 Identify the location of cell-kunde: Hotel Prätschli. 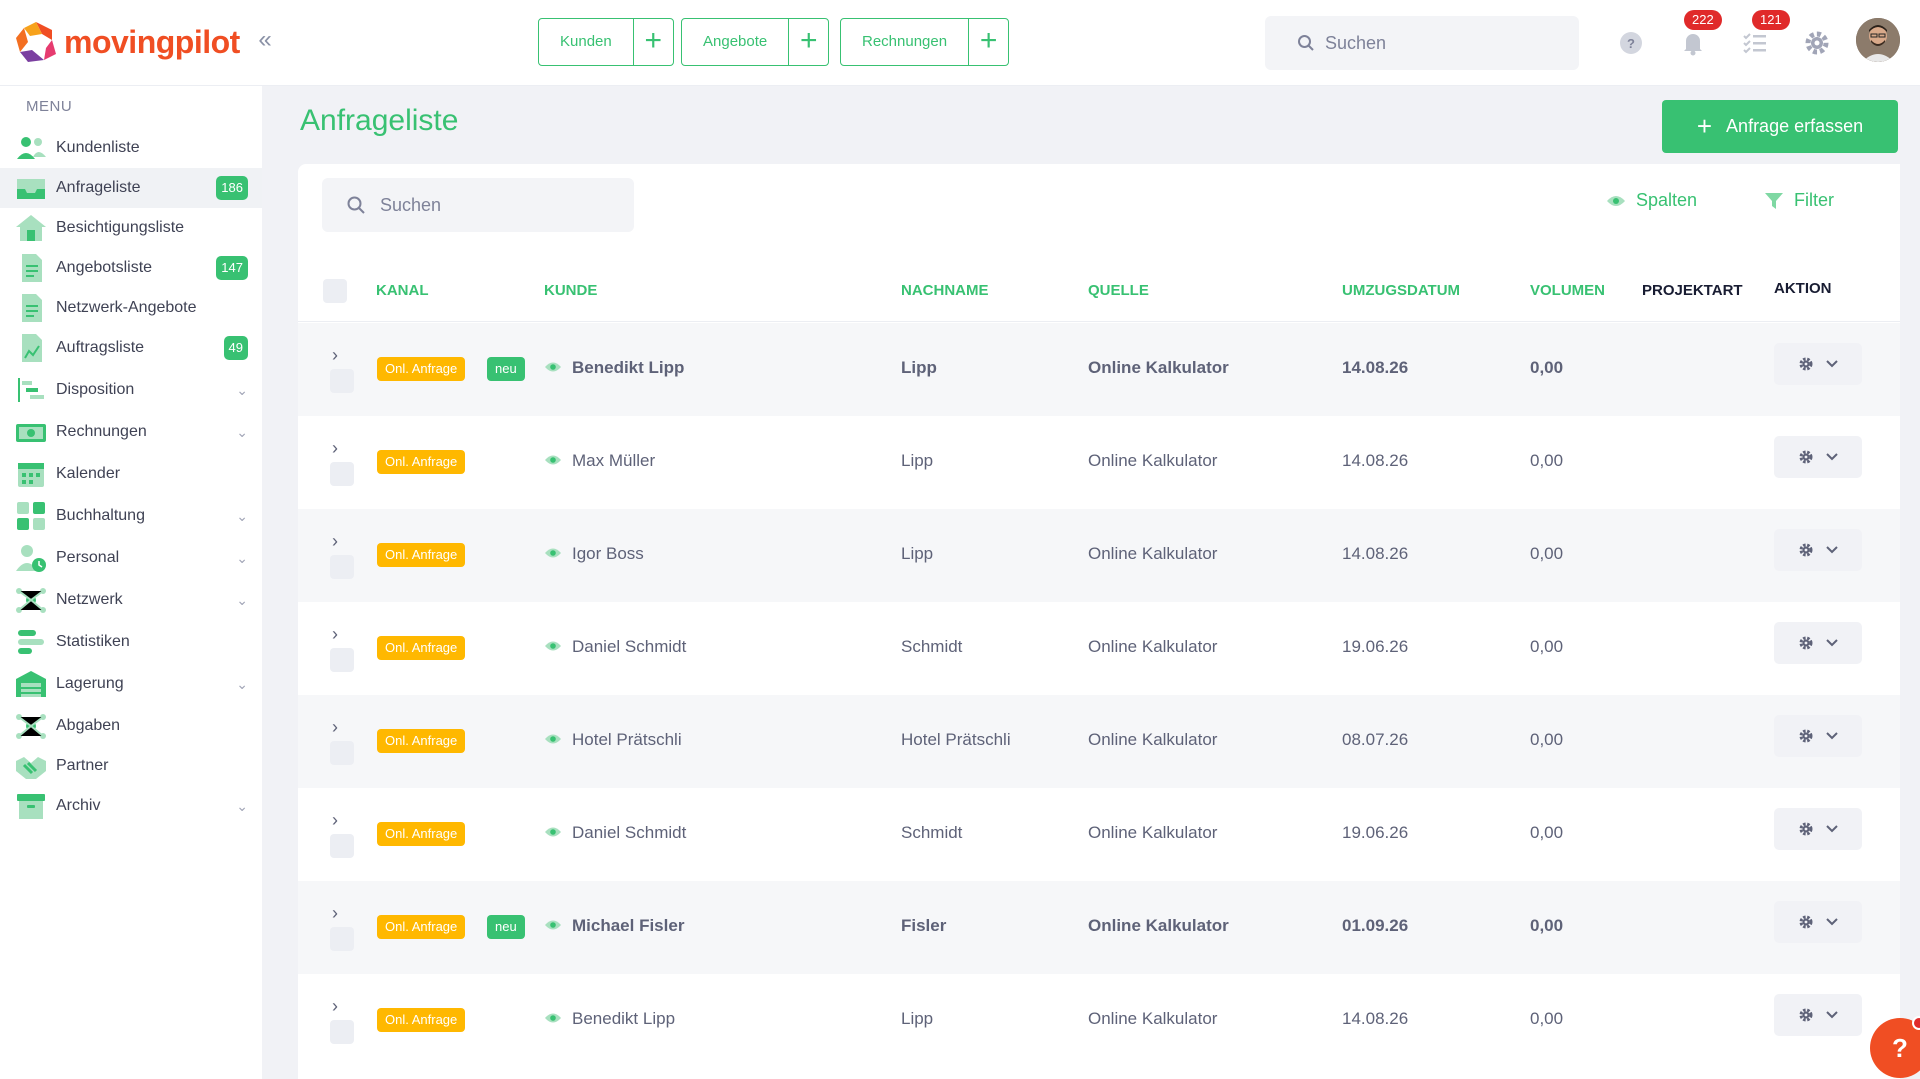
(627, 740).